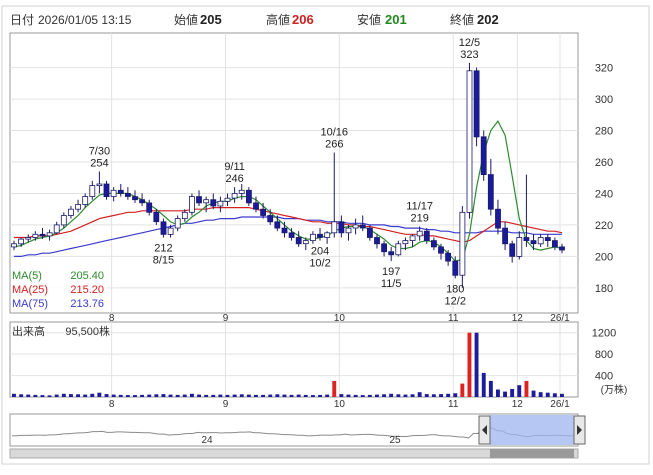 The height and width of the screenshot is (475, 653). I want to click on close-value: 202, so click(488, 19).